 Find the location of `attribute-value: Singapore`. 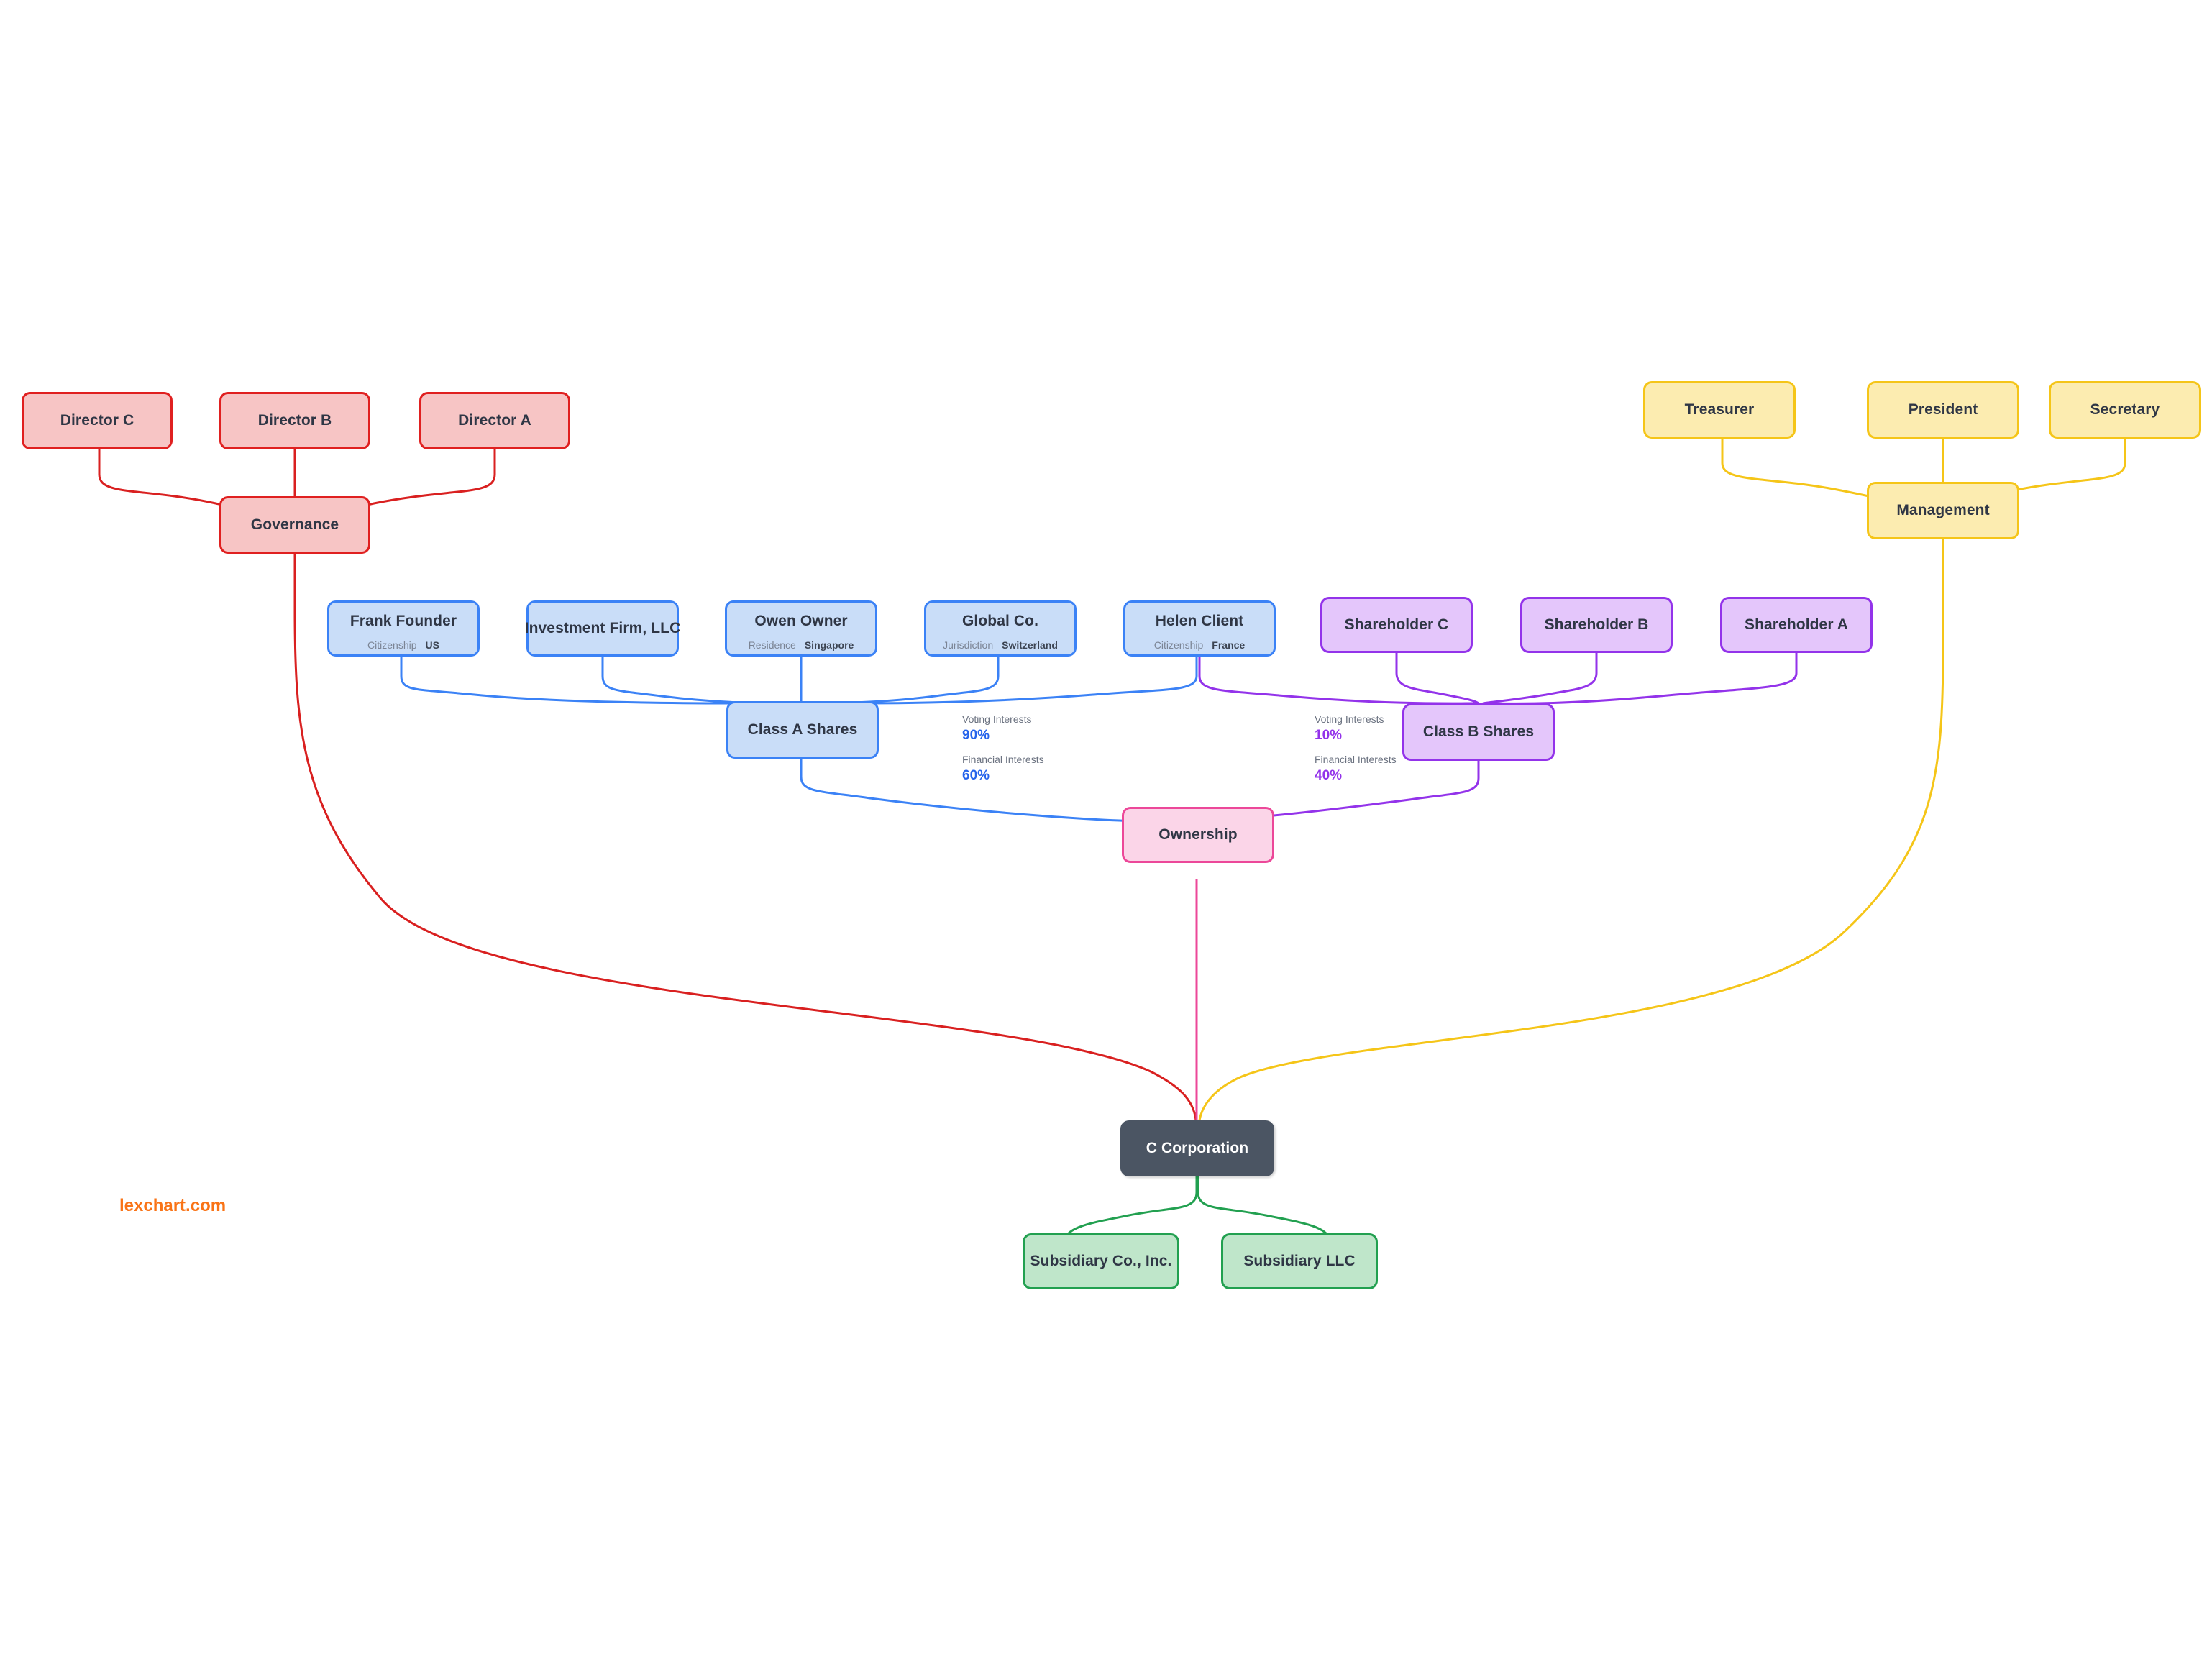

attribute-value: Singapore is located at coordinates (829, 645).